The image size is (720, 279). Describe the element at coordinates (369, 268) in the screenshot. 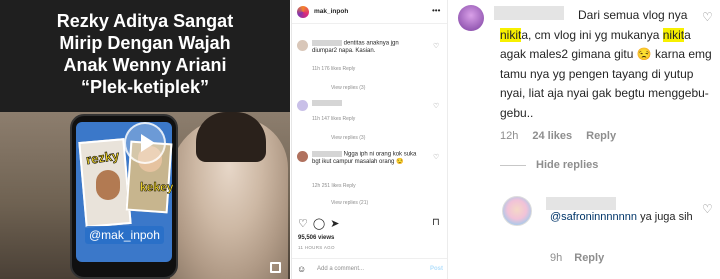

I see `add-comment-bar: ☺ Add a comment... Post` at that location.